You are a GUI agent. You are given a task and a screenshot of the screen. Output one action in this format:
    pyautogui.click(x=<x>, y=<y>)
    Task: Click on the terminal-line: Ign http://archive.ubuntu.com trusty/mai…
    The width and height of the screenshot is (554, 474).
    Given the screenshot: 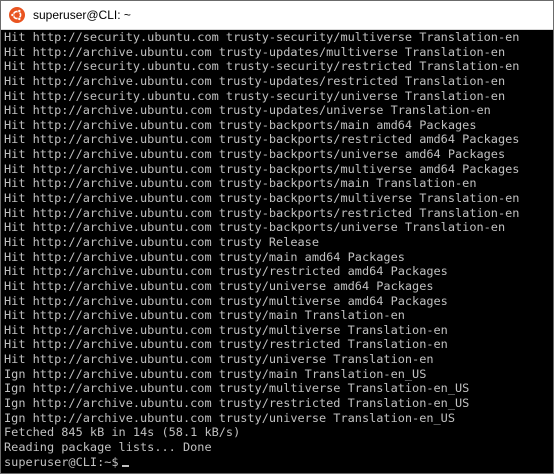 What is the action you would take?
    pyautogui.click(x=215, y=373)
    